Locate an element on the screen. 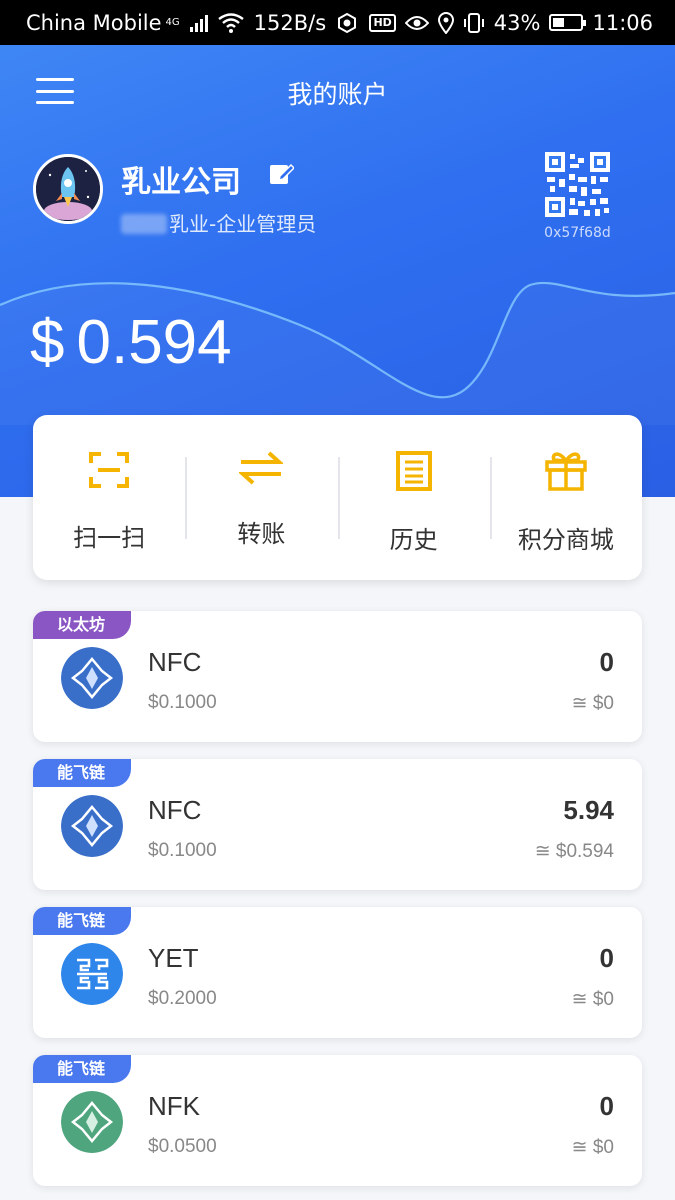  qr-code-icon is located at coordinates (577, 184).